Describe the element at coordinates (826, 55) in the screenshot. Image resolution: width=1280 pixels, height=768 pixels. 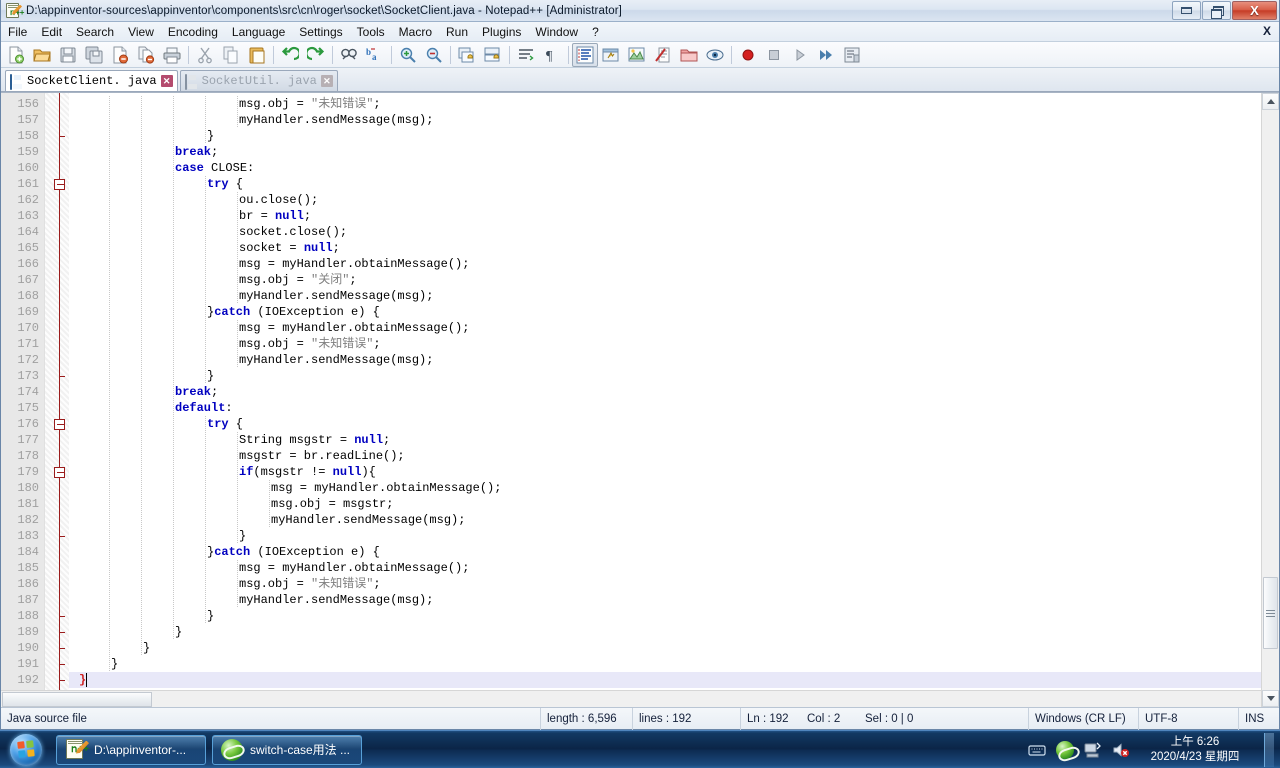
I see `run-macro-multiple-icon` at that location.